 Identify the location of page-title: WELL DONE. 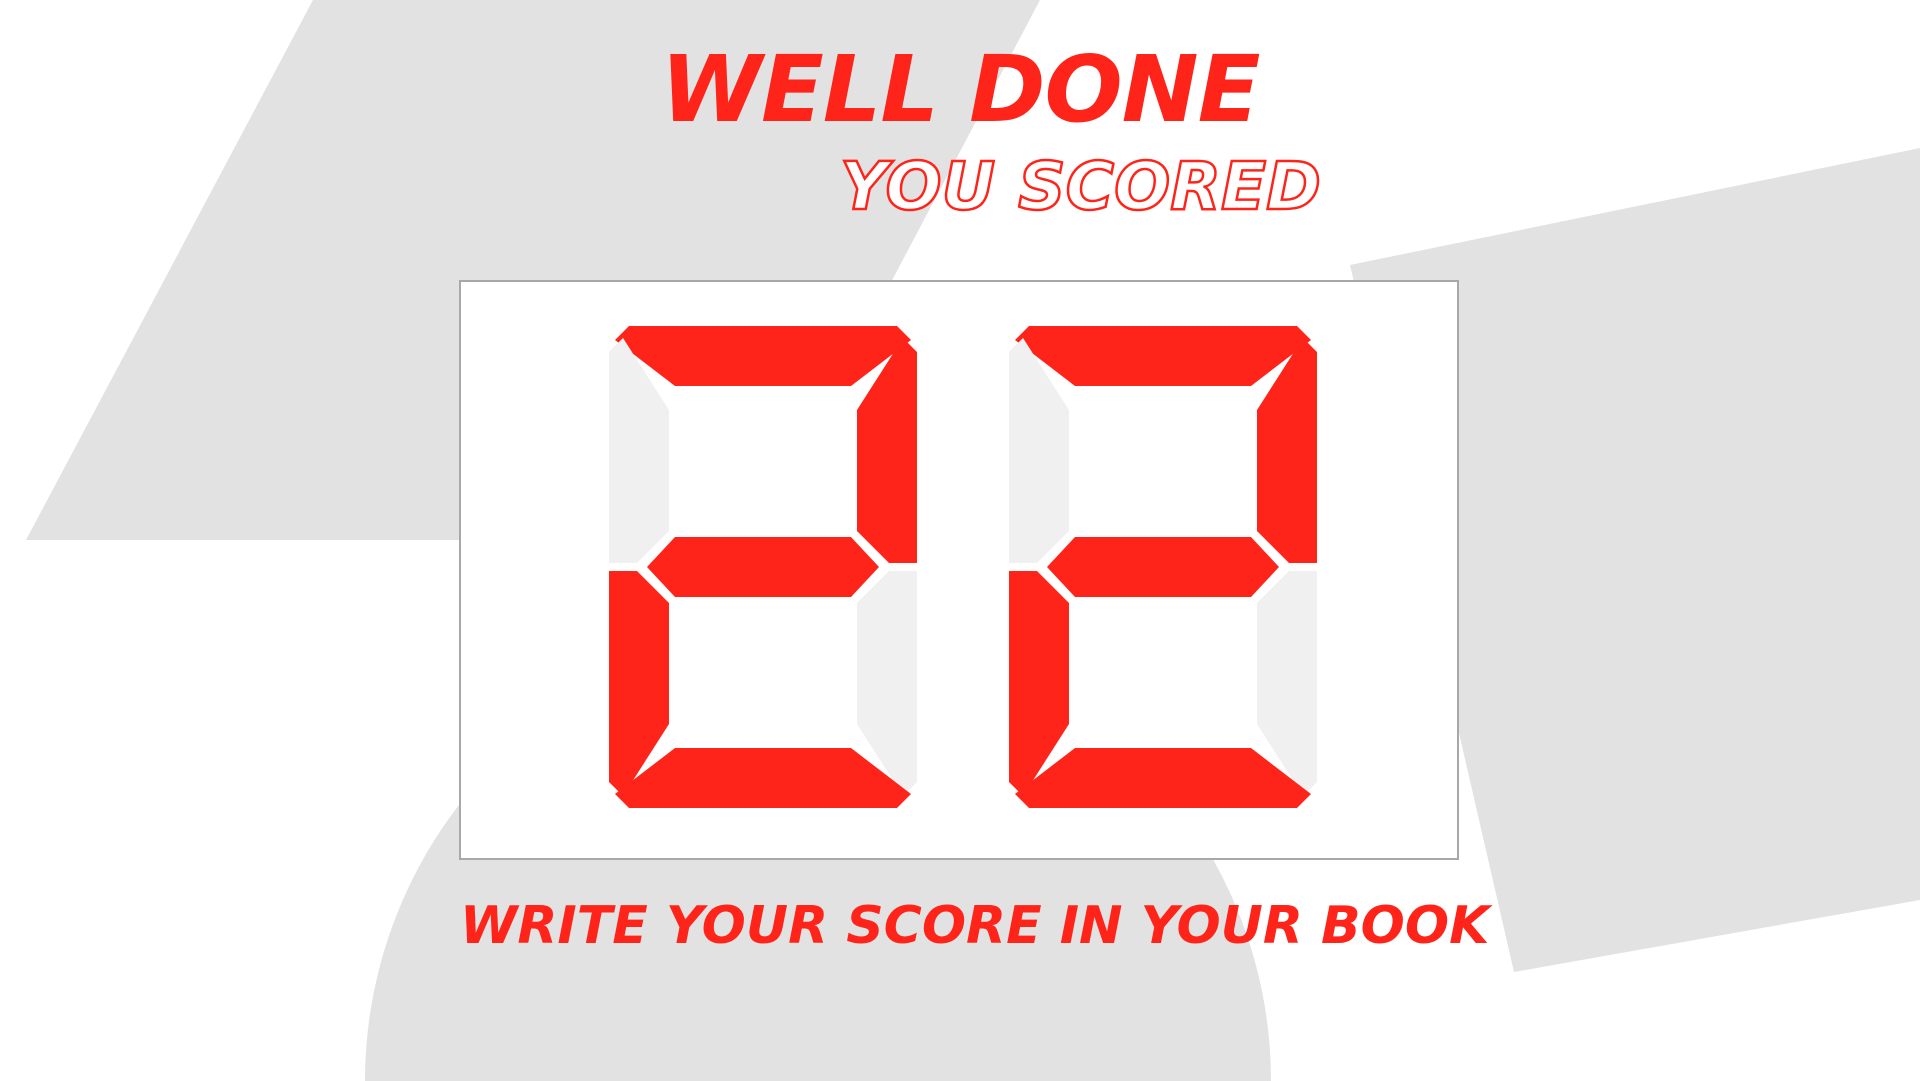
(960, 89).